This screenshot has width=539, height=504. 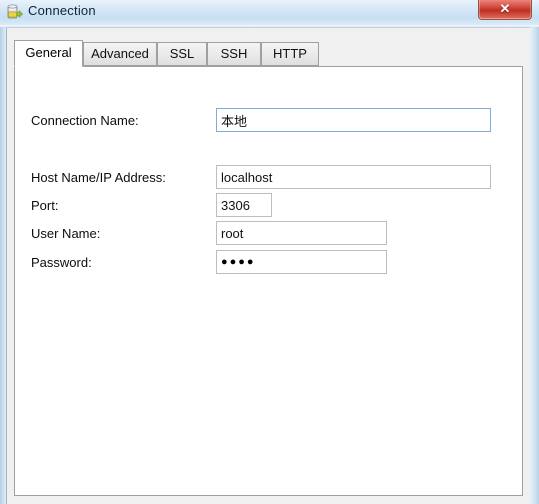 What do you see at coordinates (244, 205) in the screenshot?
I see `port-input` at bounding box center [244, 205].